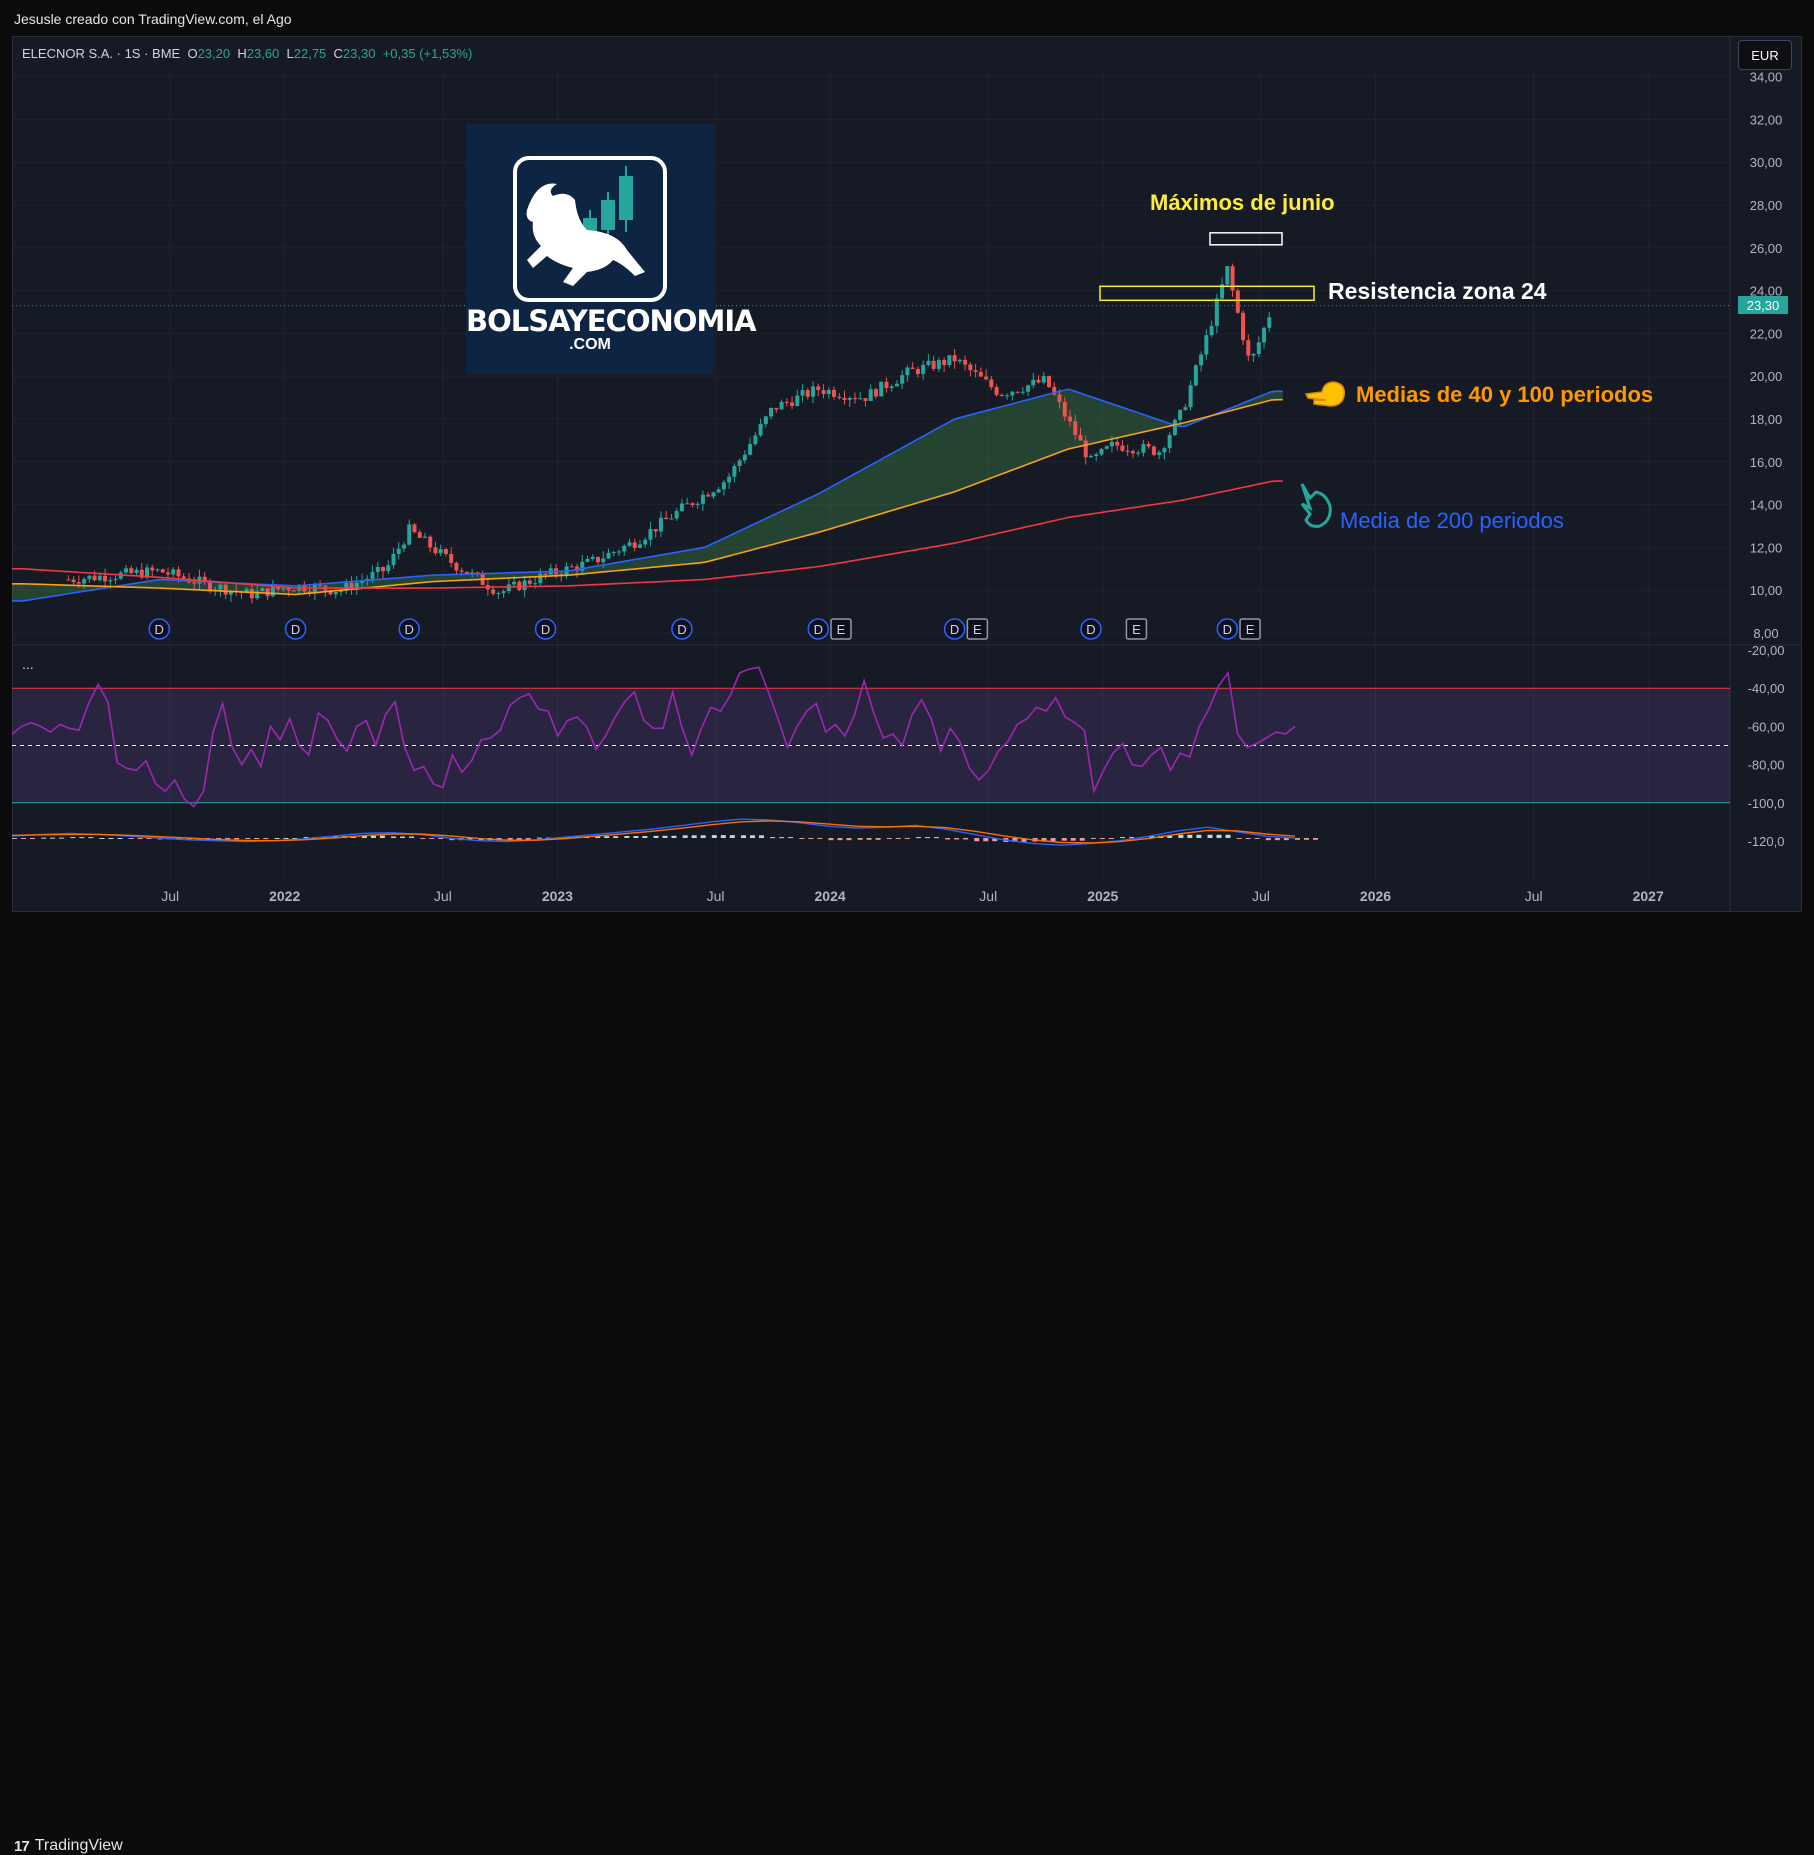 Image resolution: width=1814 pixels, height=1855 pixels. I want to click on resistance-box, so click(1207, 293).